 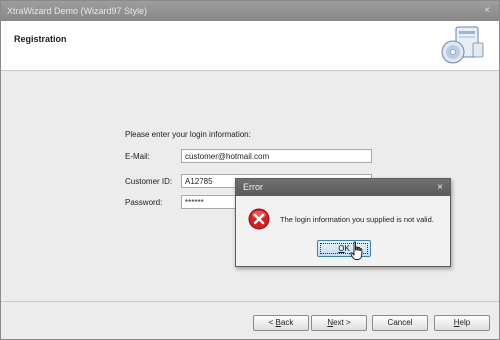 I want to click on email-label: E-Mail:, so click(x=137, y=156).